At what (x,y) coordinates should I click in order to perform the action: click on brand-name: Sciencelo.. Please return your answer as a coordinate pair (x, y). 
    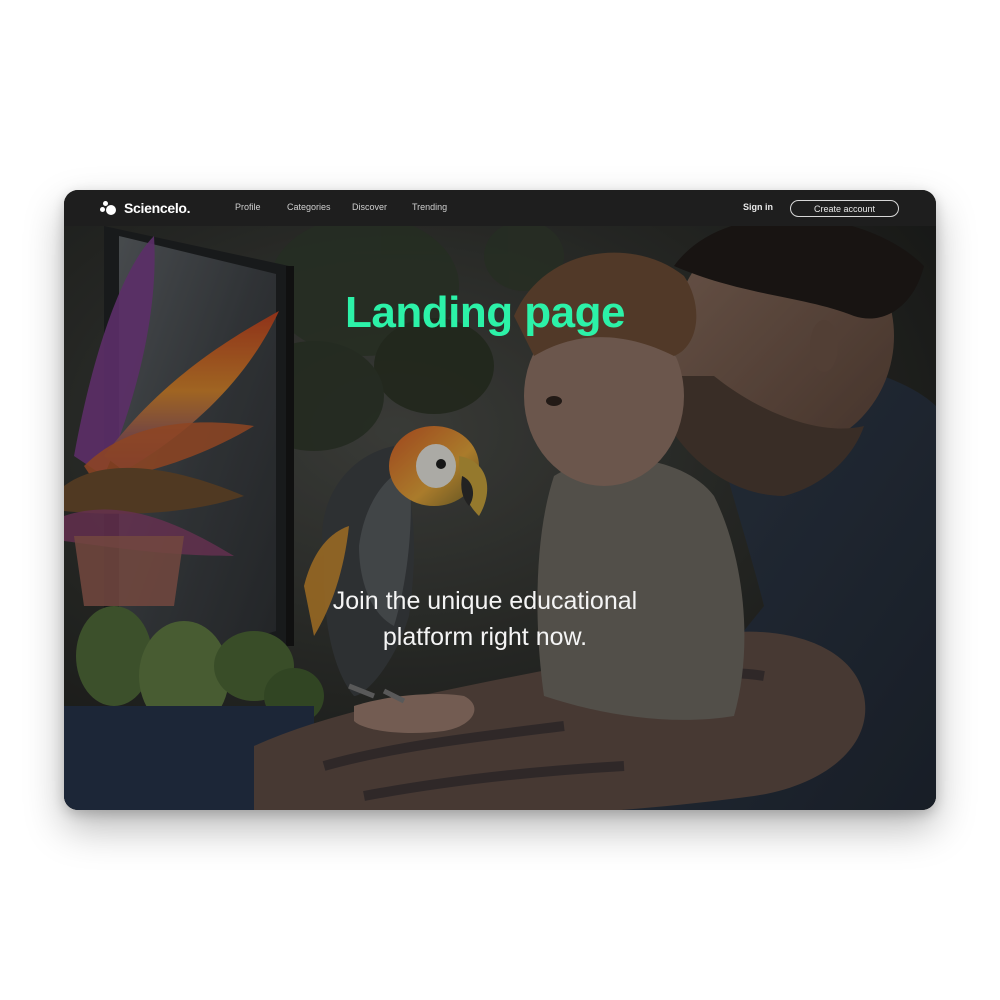
    Looking at the image, I should click on (157, 208).